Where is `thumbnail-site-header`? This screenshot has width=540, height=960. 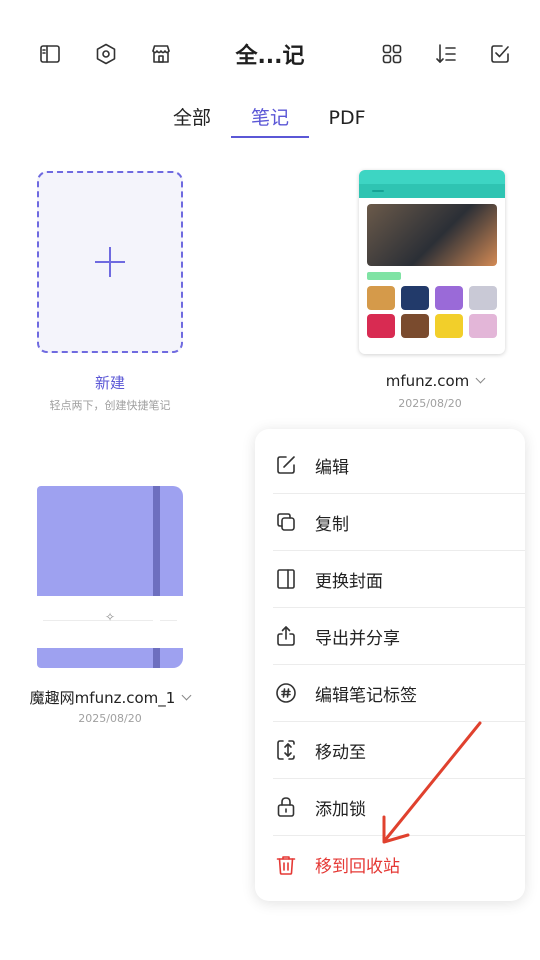
thumbnail-site-header is located at coordinates (432, 177).